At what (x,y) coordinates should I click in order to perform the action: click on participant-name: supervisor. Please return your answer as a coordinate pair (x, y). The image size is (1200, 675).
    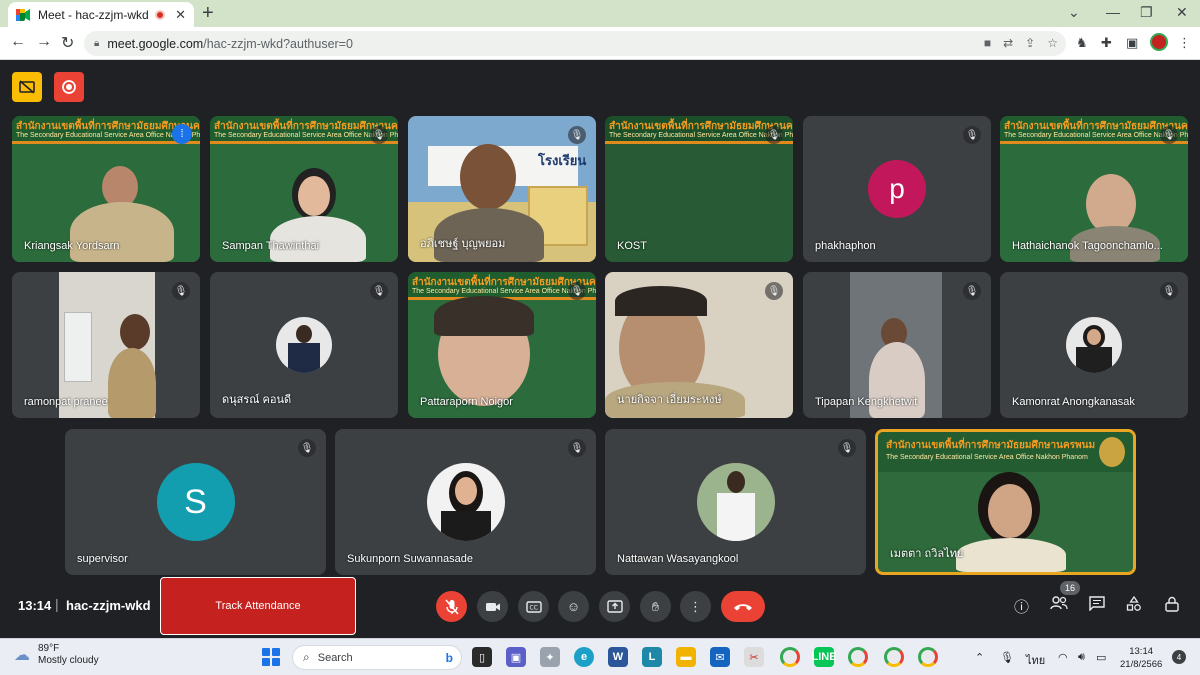
    Looking at the image, I should click on (102, 559).